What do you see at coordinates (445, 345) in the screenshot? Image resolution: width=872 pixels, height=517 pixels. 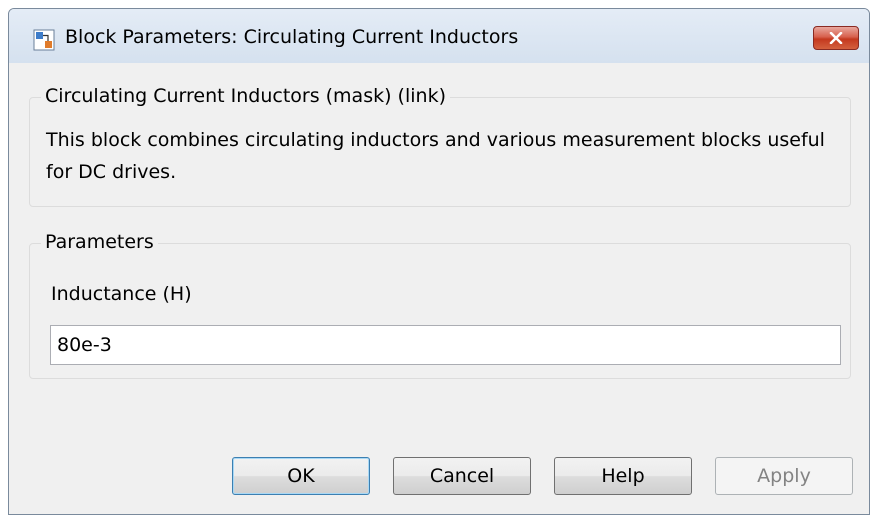 I see `inductance-input` at bounding box center [445, 345].